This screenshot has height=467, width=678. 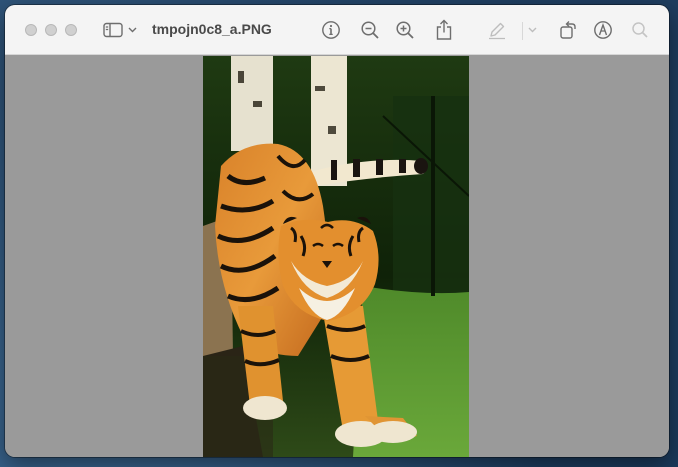 I want to click on search-button, so click(x=640, y=30).